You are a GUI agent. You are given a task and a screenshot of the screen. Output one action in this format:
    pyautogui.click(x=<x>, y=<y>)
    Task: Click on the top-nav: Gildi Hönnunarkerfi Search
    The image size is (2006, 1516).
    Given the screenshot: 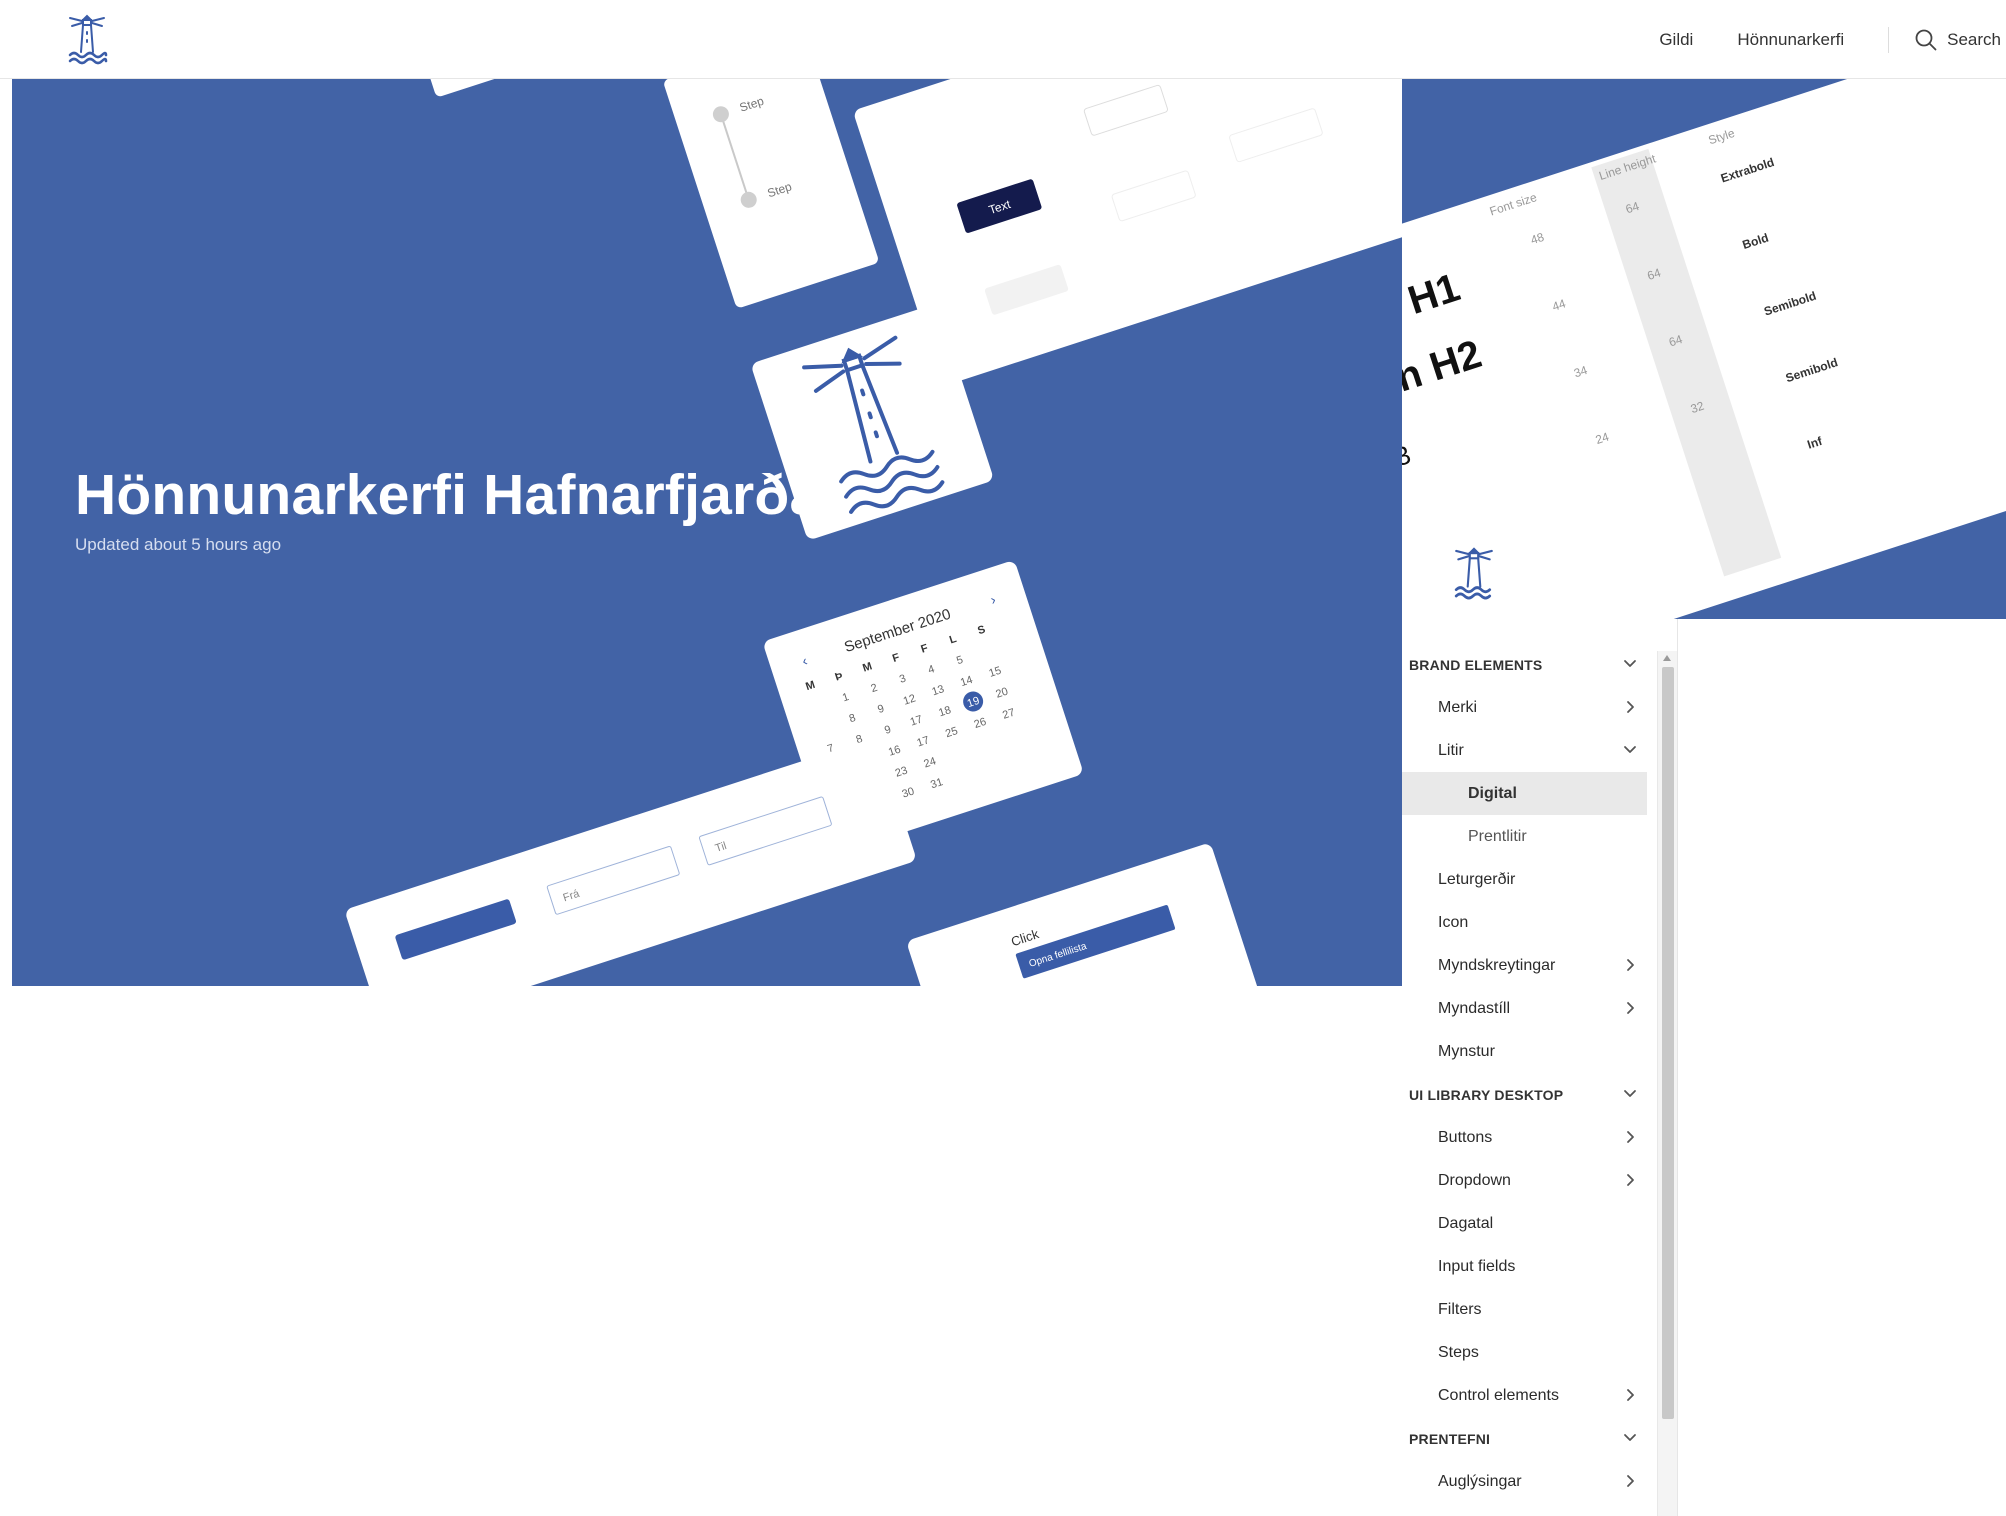 What is the action you would take?
    pyautogui.click(x=1832, y=39)
    